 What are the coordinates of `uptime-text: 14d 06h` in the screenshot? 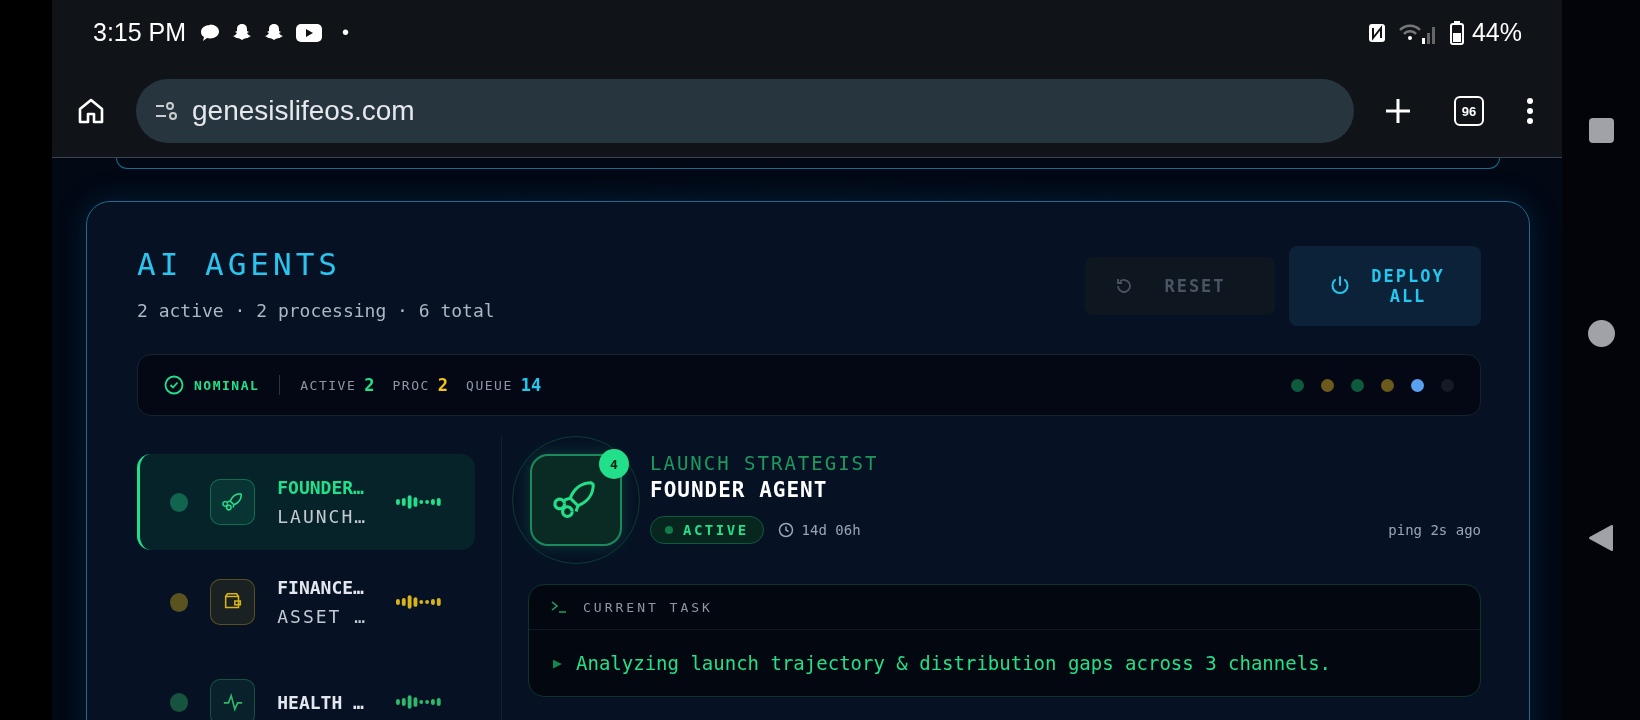 It's located at (831, 530).